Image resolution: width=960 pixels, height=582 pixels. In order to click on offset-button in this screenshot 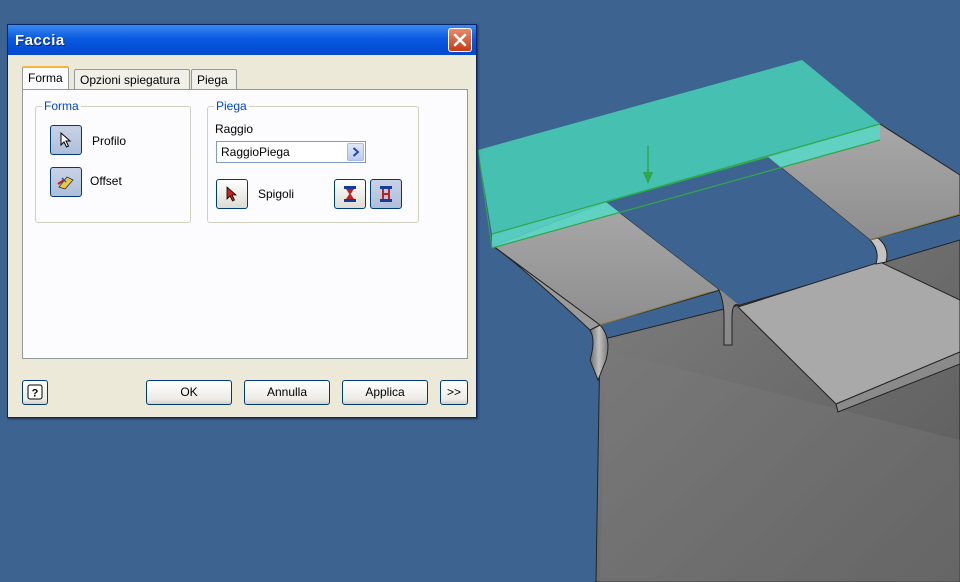, I will do `click(66, 182)`.